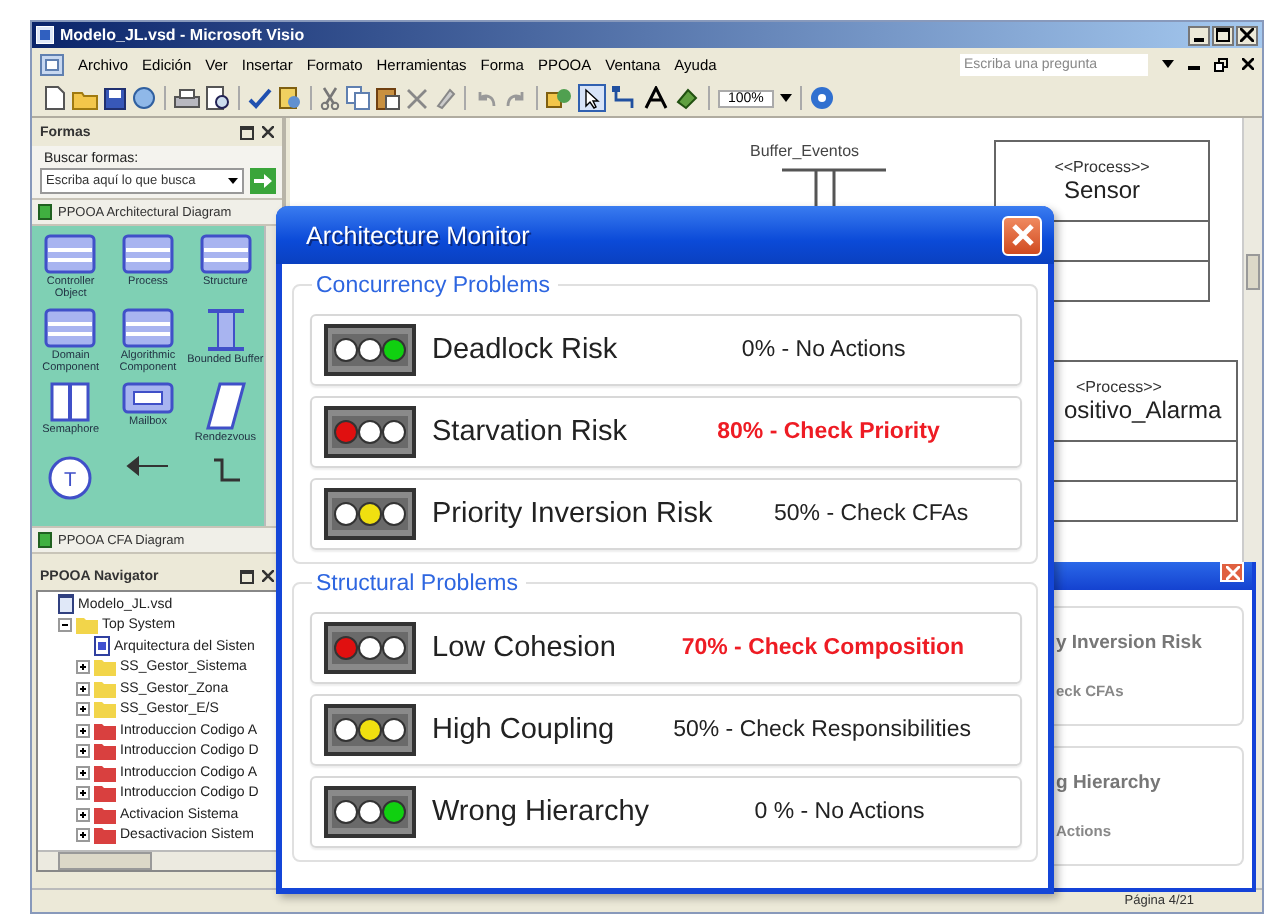 This screenshot has height=914, width=1282. What do you see at coordinates (218, 98) in the screenshot?
I see `print-preview-icon` at bounding box center [218, 98].